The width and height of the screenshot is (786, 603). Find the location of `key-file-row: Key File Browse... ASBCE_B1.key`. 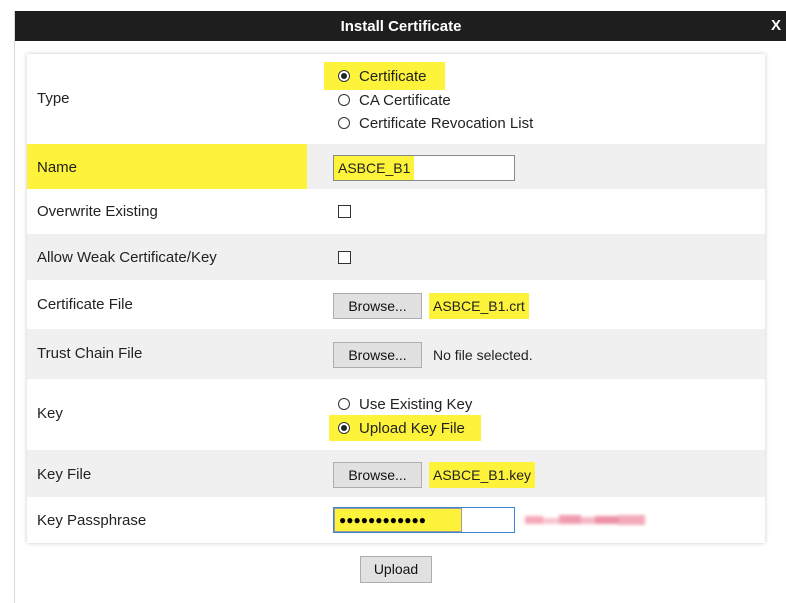

key-file-row: Key File Browse... ASBCE_B1.key is located at coordinates (396, 473).